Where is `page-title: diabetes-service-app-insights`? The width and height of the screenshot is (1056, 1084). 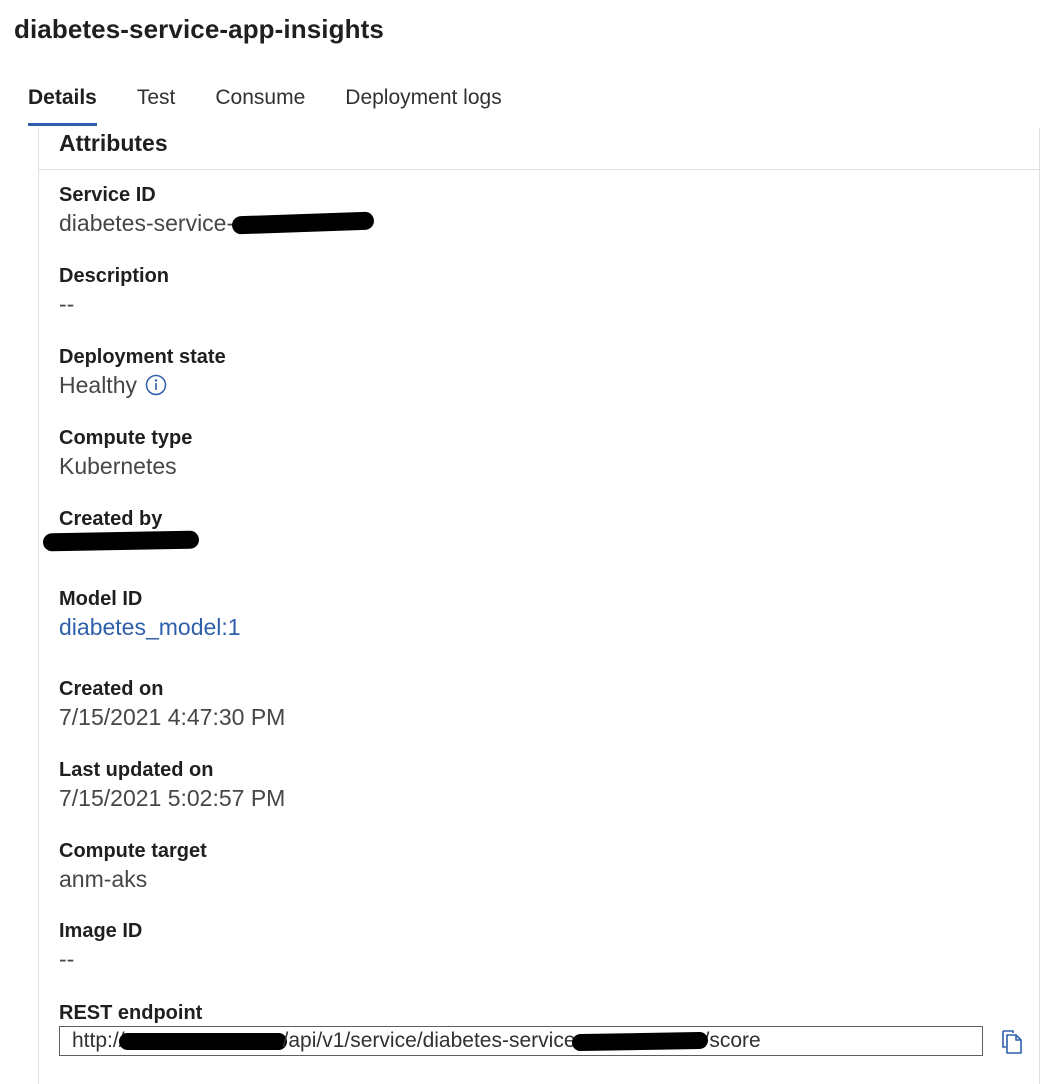
page-title: diabetes-service-app-insights is located at coordinates (199, 29).